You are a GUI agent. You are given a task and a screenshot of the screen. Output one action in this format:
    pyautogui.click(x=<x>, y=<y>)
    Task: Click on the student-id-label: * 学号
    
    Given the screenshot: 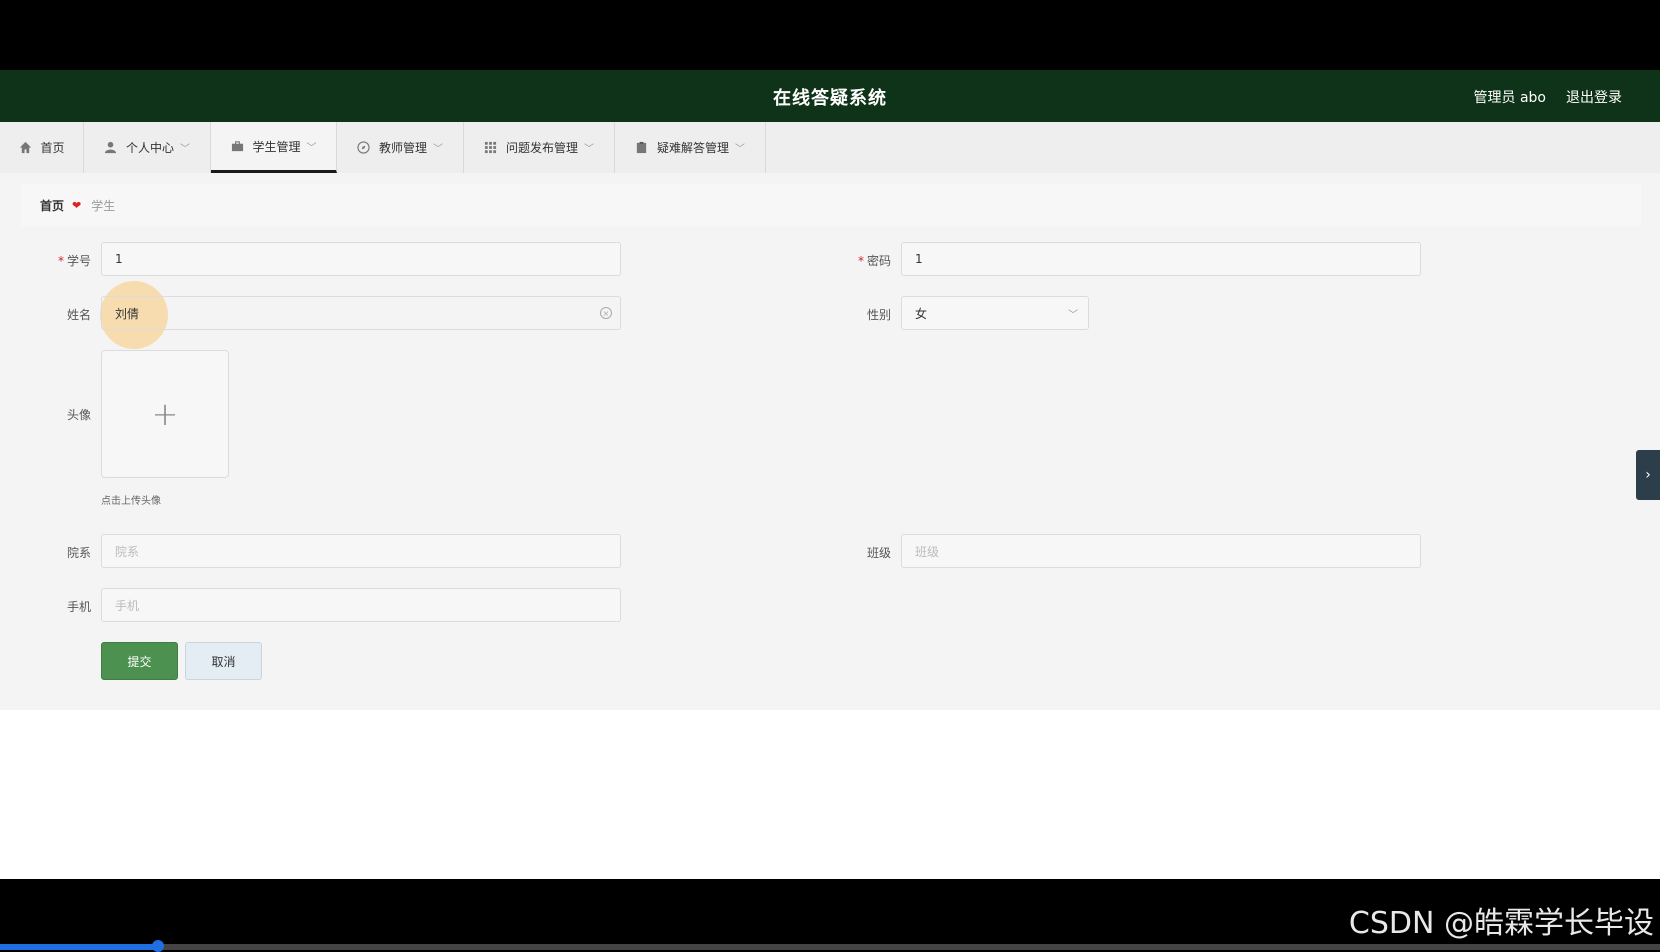 What is the action you would take?
    pyautogui.click(x=74, y=261)
    